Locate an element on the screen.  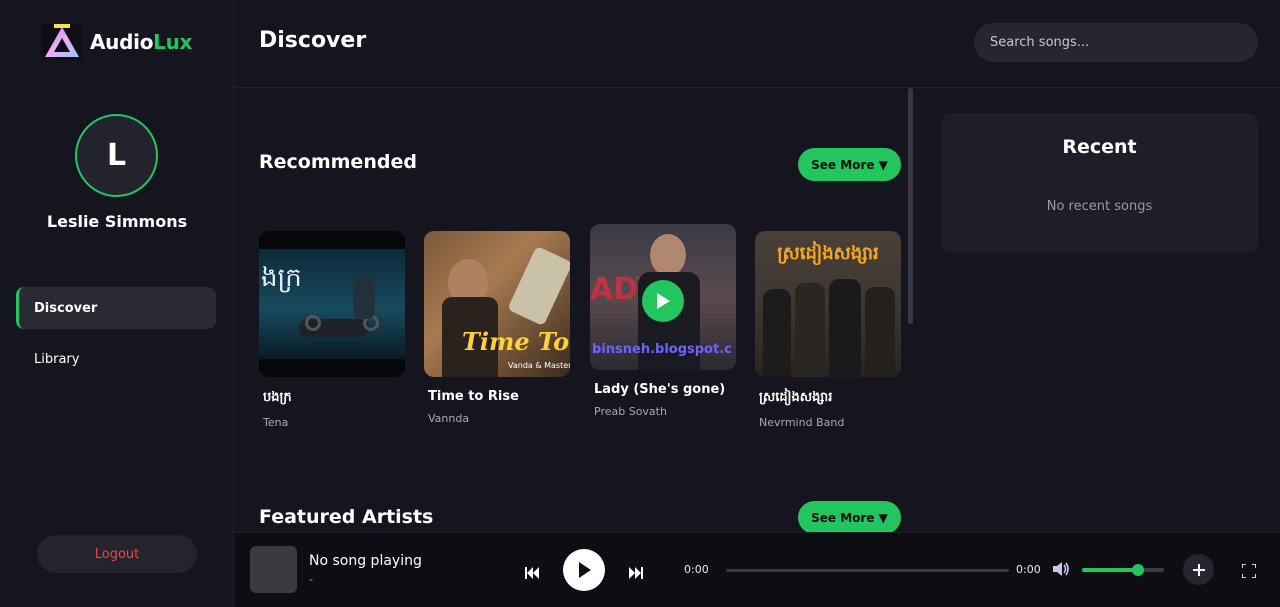
volume-icon is located at coordinates (1061, 569).